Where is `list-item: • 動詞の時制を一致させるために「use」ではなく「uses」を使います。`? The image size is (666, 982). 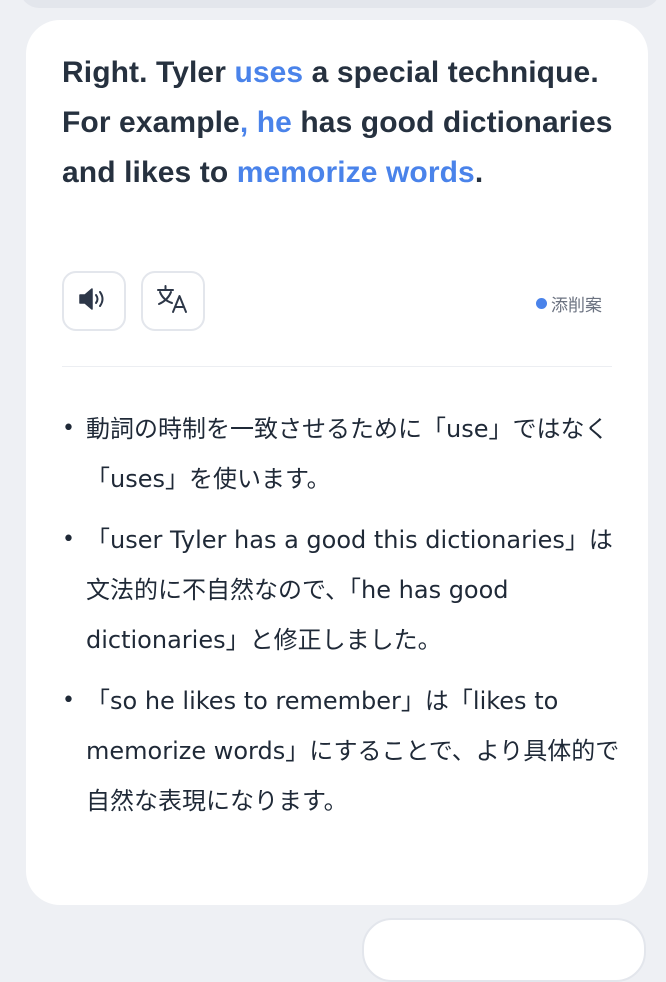
list-item: • 動詞の時制を一致させるために「use」ではなく「uses」を使います。 is located at coordinates (342, 454).